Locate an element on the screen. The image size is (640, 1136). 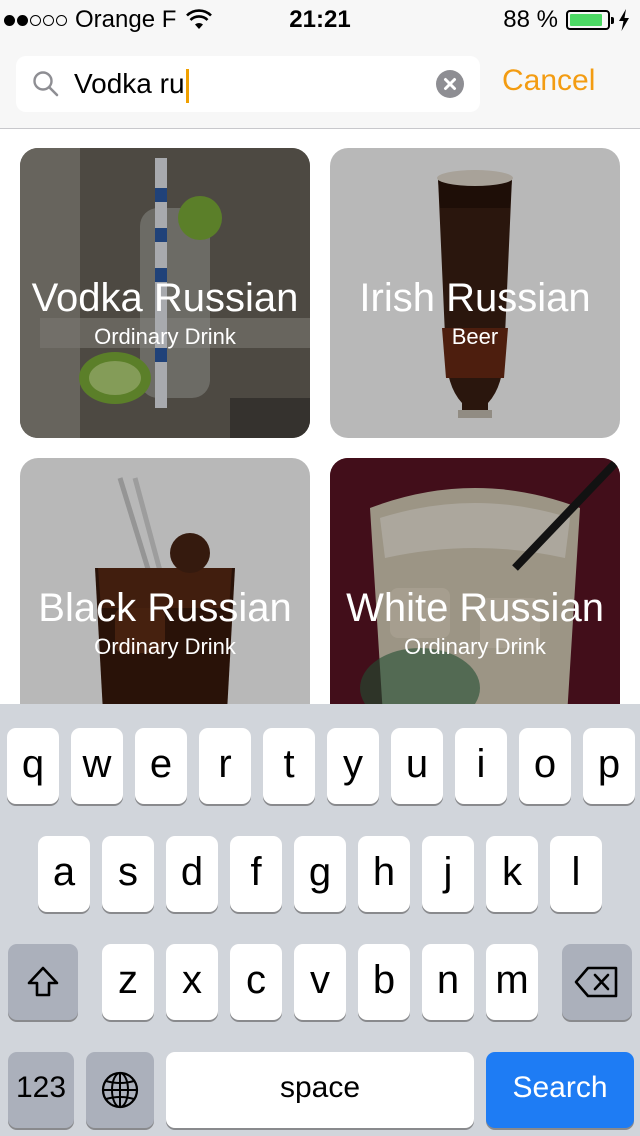
key-w: w is located at coordinates (97, 766).